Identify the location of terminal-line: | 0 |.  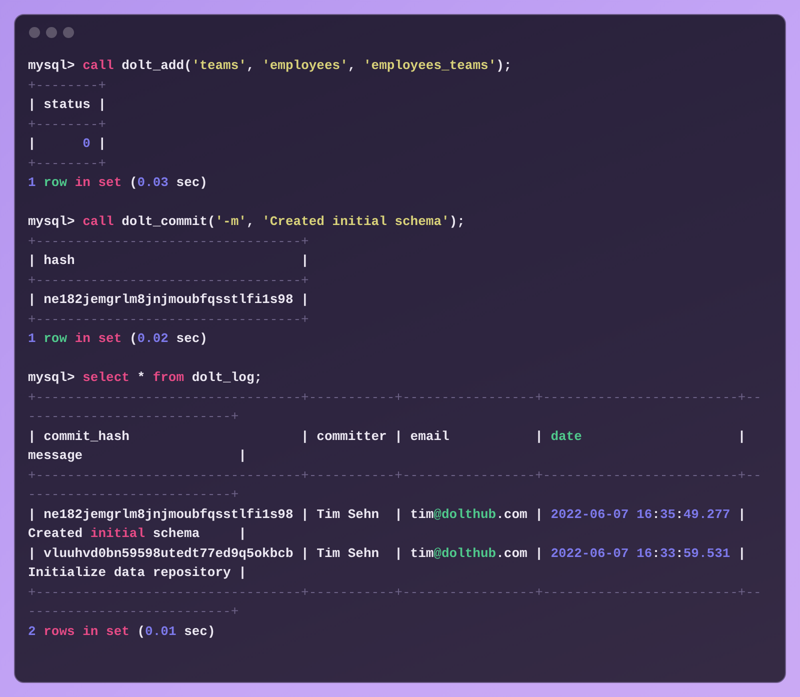
(68, 144).